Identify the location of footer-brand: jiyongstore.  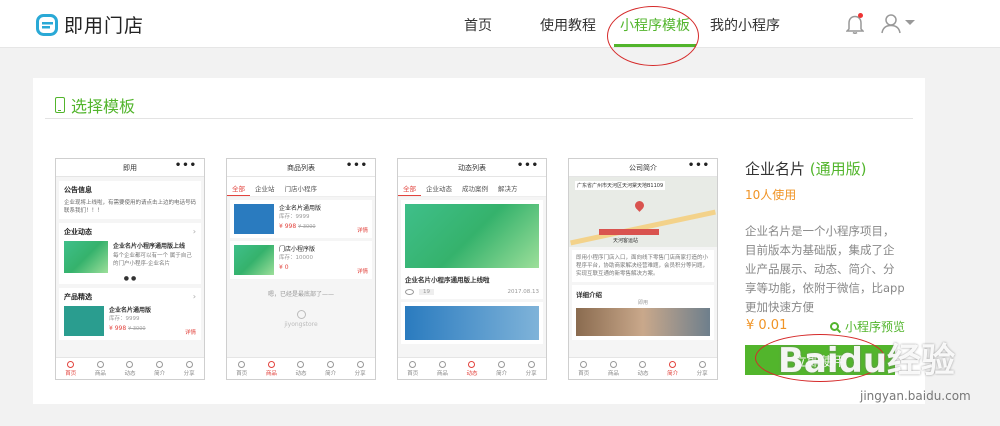
(301, 319).